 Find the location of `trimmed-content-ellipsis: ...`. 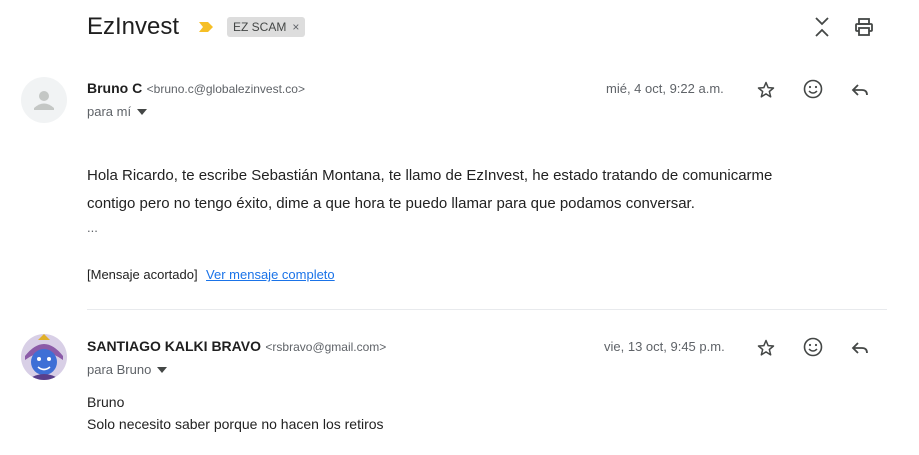

trimmed-content-ellipsis: ... is located at coordinates (92, 227).